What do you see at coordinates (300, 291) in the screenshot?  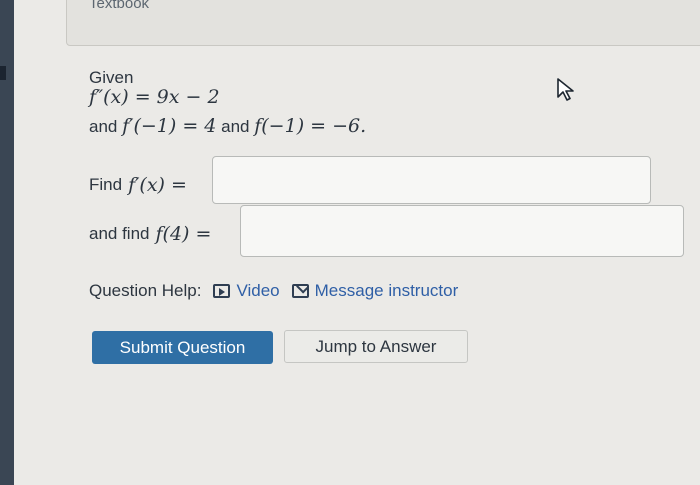 I see `mail-icon` at bounding box center [300, 291].